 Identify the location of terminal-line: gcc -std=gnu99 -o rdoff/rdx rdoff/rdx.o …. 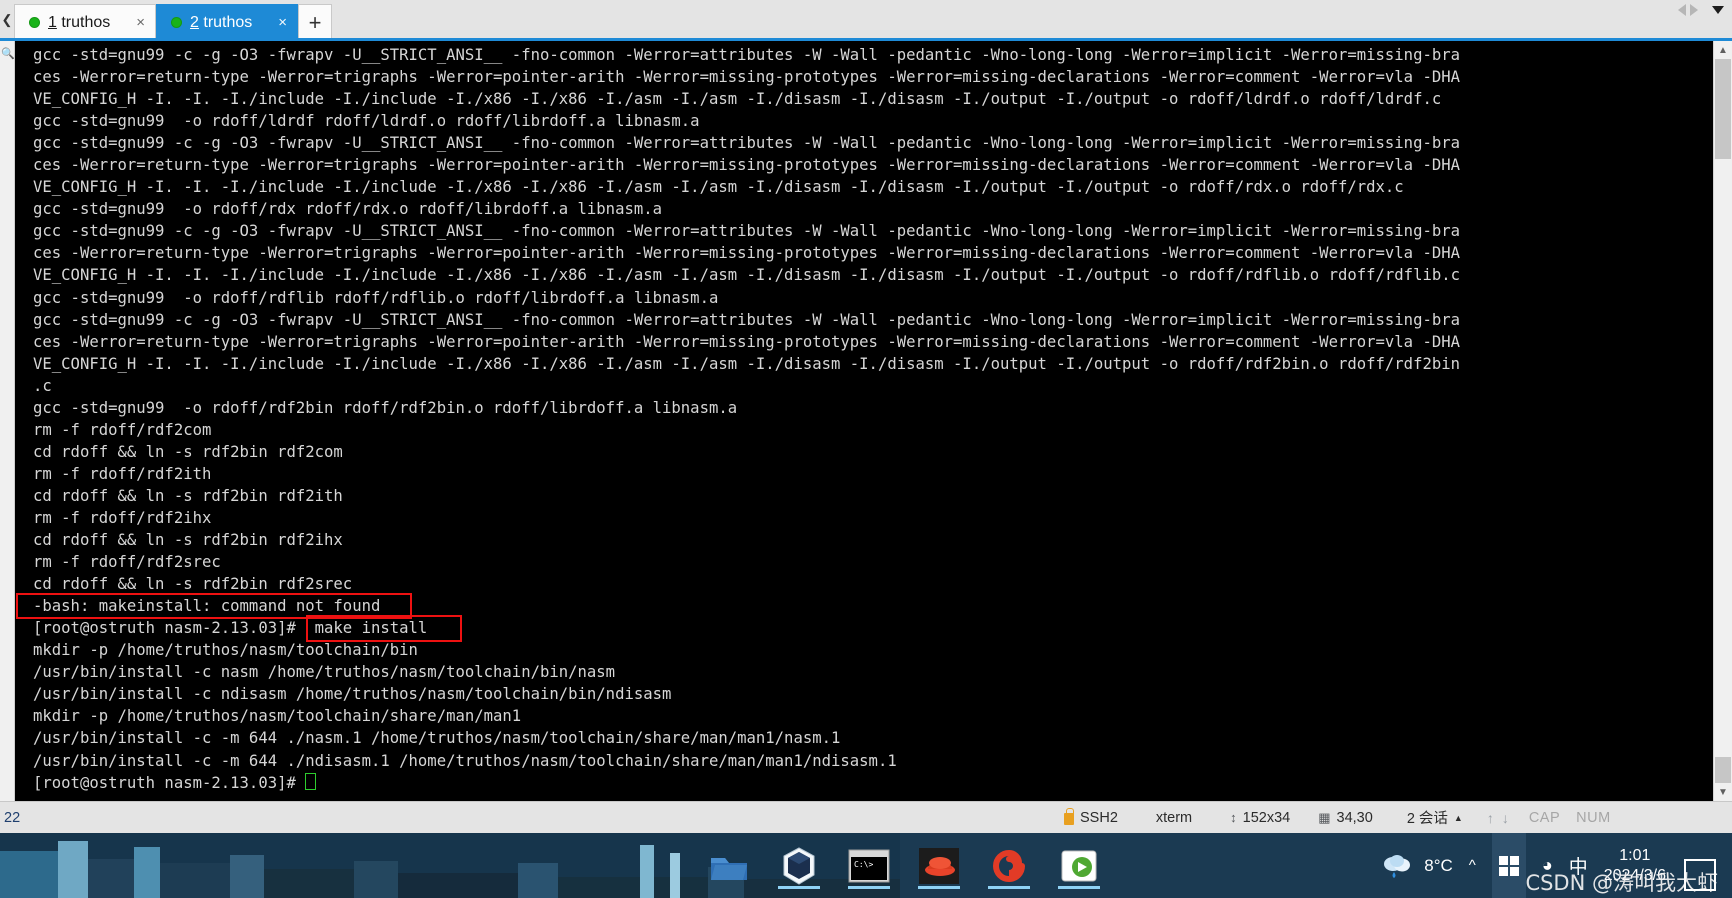
(348, 209).